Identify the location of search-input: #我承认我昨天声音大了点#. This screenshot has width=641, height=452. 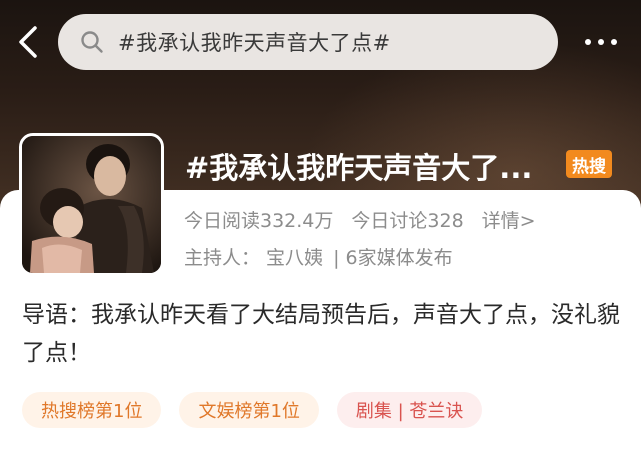
(308, 42).